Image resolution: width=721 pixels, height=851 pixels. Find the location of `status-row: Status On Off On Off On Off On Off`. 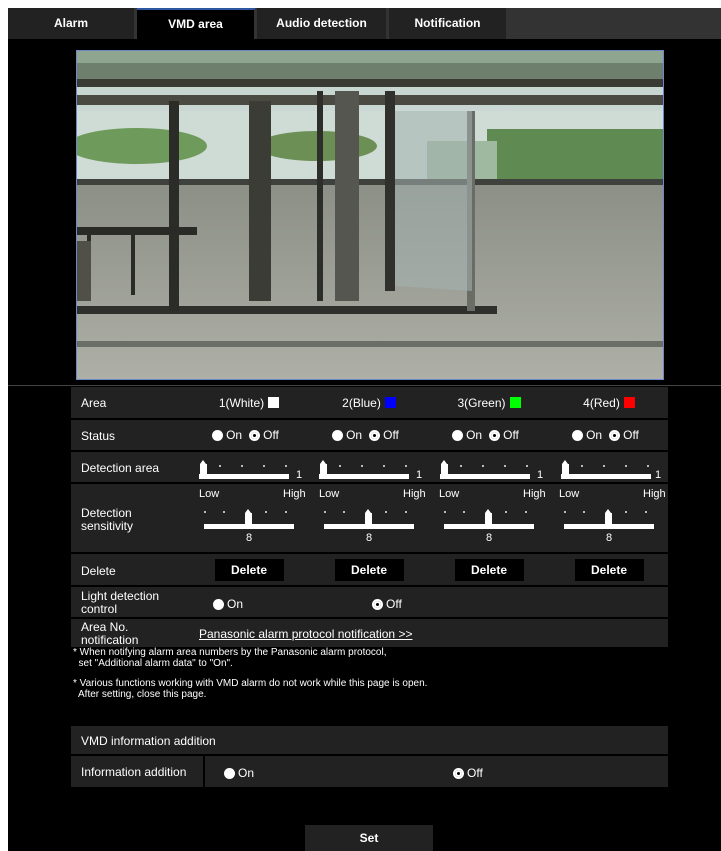

status-row: Status On Off On Off On Off On Off is located at coordinates (369, 436).